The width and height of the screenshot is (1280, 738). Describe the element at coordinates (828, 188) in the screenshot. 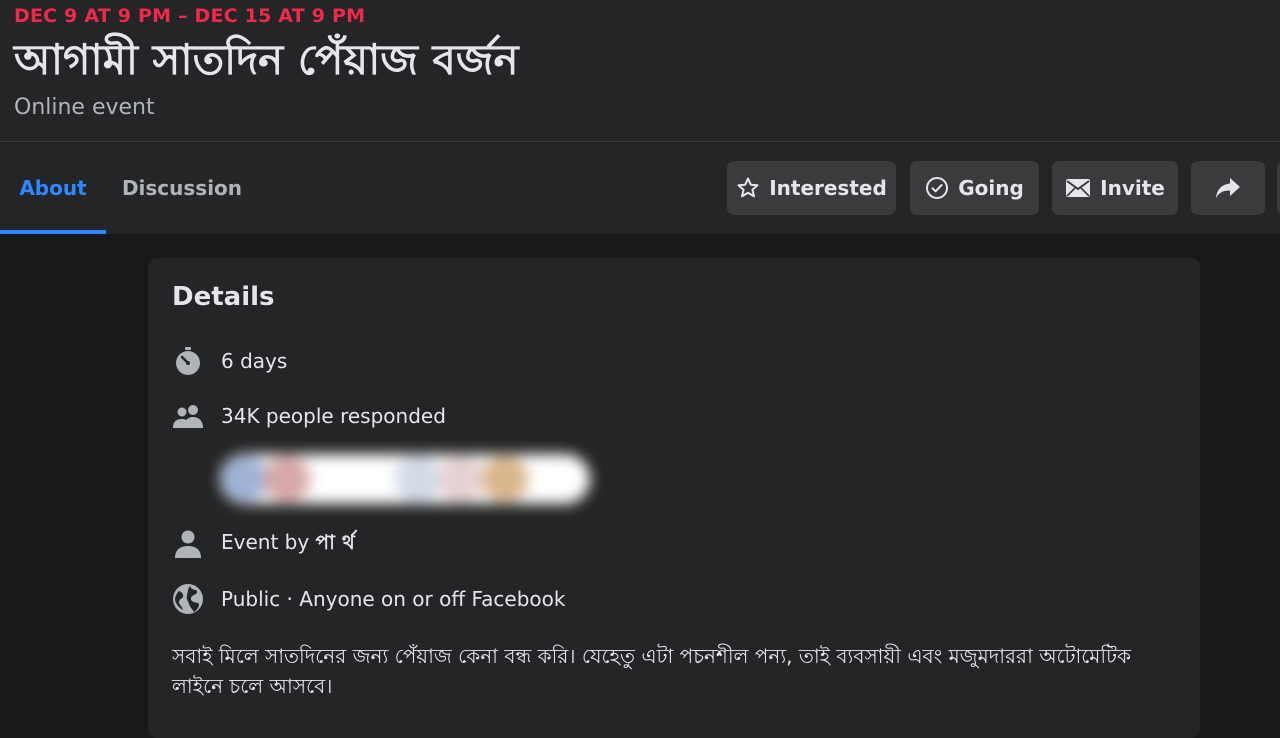

I see `interested-label: Interested` at that location.